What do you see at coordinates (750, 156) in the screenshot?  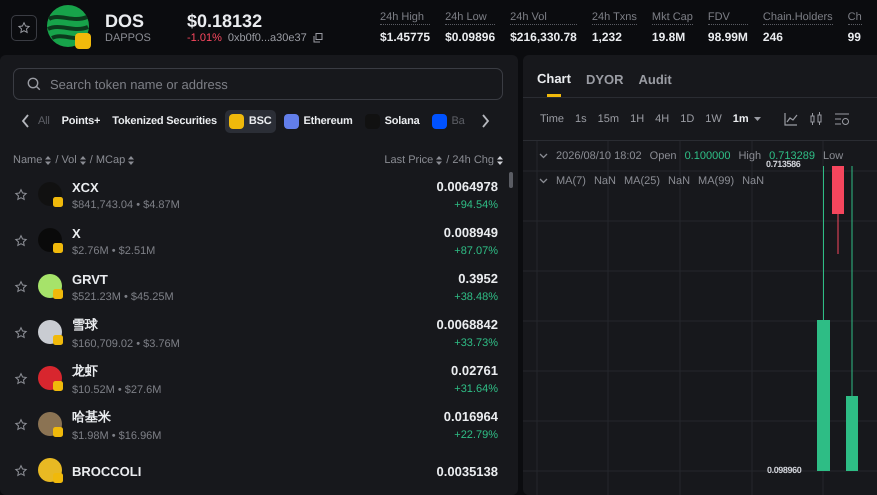 I see `ohlc-label: High` at bounding box center [750, 156].